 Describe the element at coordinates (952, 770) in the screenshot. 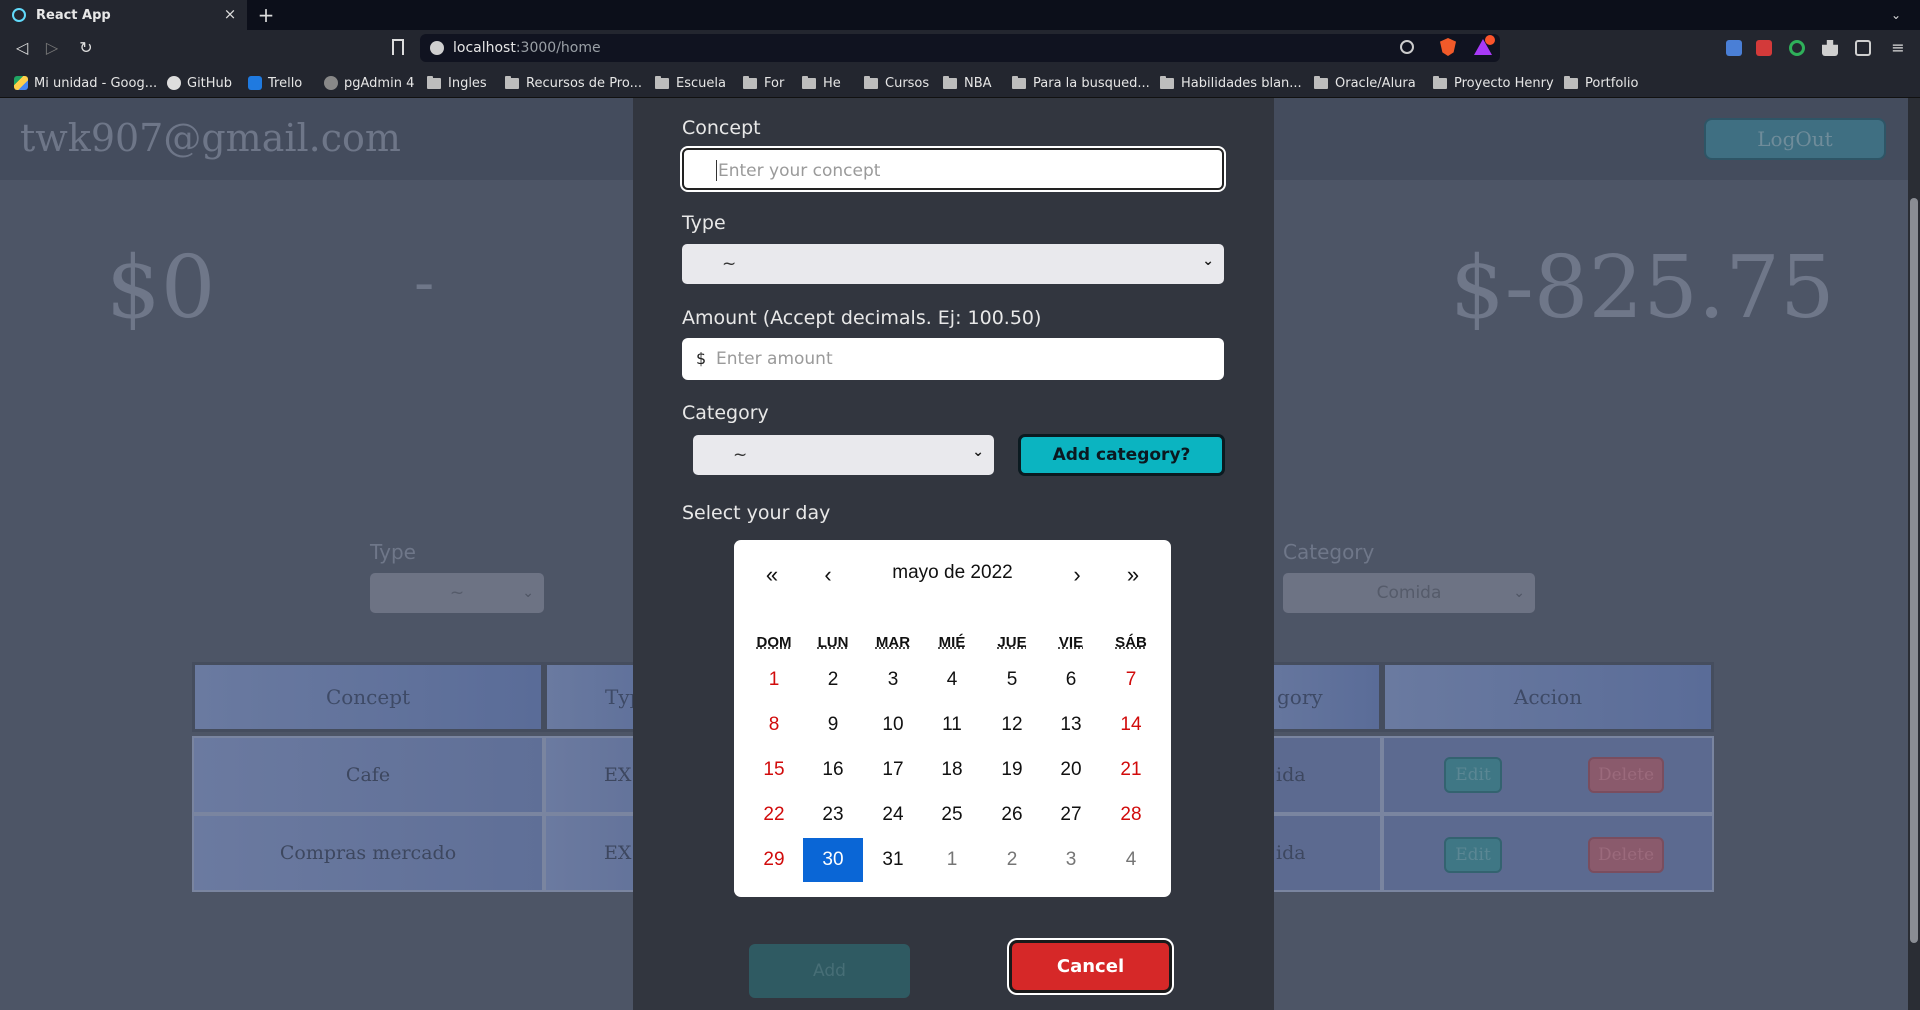

I see `calendar-day: 18` at that location.